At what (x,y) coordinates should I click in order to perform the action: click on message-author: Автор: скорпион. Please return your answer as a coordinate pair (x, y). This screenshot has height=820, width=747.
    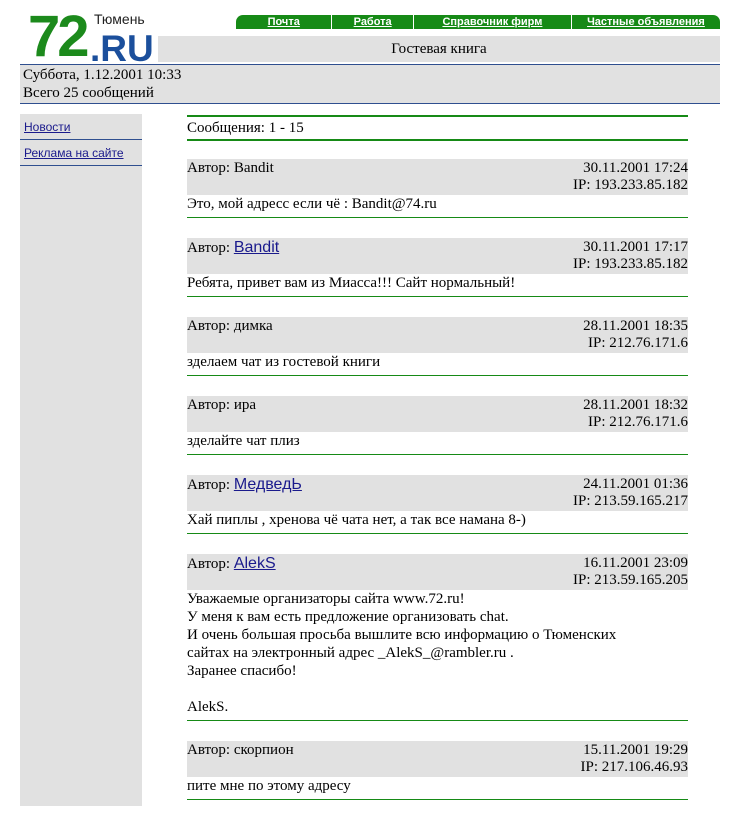
    Looking at the image, I should click on (240, 750).